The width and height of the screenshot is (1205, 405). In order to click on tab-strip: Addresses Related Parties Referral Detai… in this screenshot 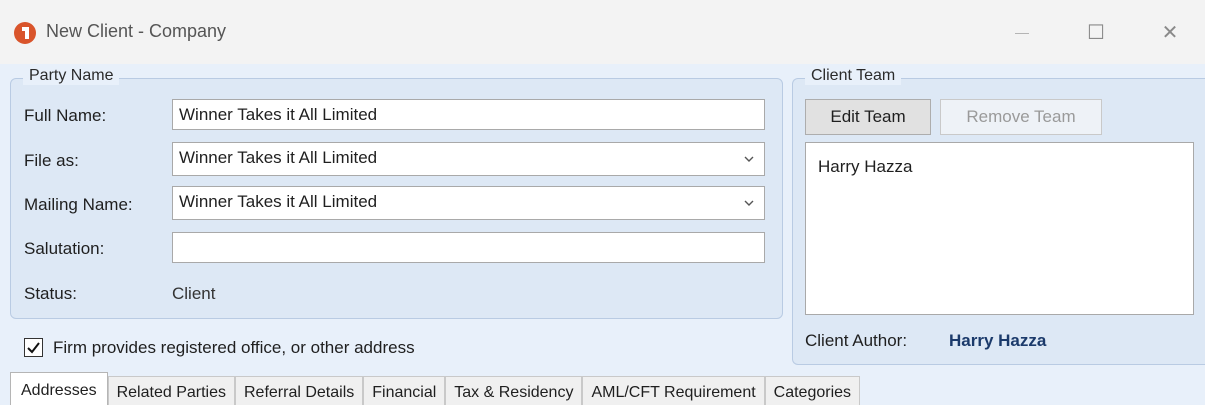, I will do `click(435, 388)`.